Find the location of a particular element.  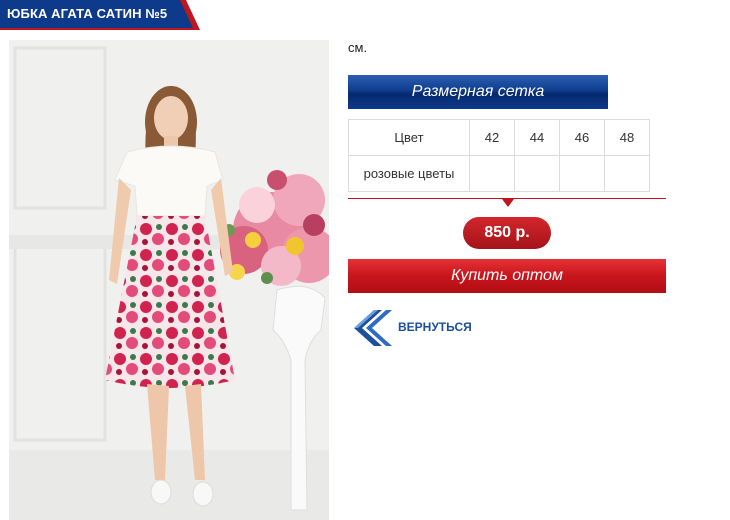

table-row: розовые цветы is located at coordinates (499, 173).